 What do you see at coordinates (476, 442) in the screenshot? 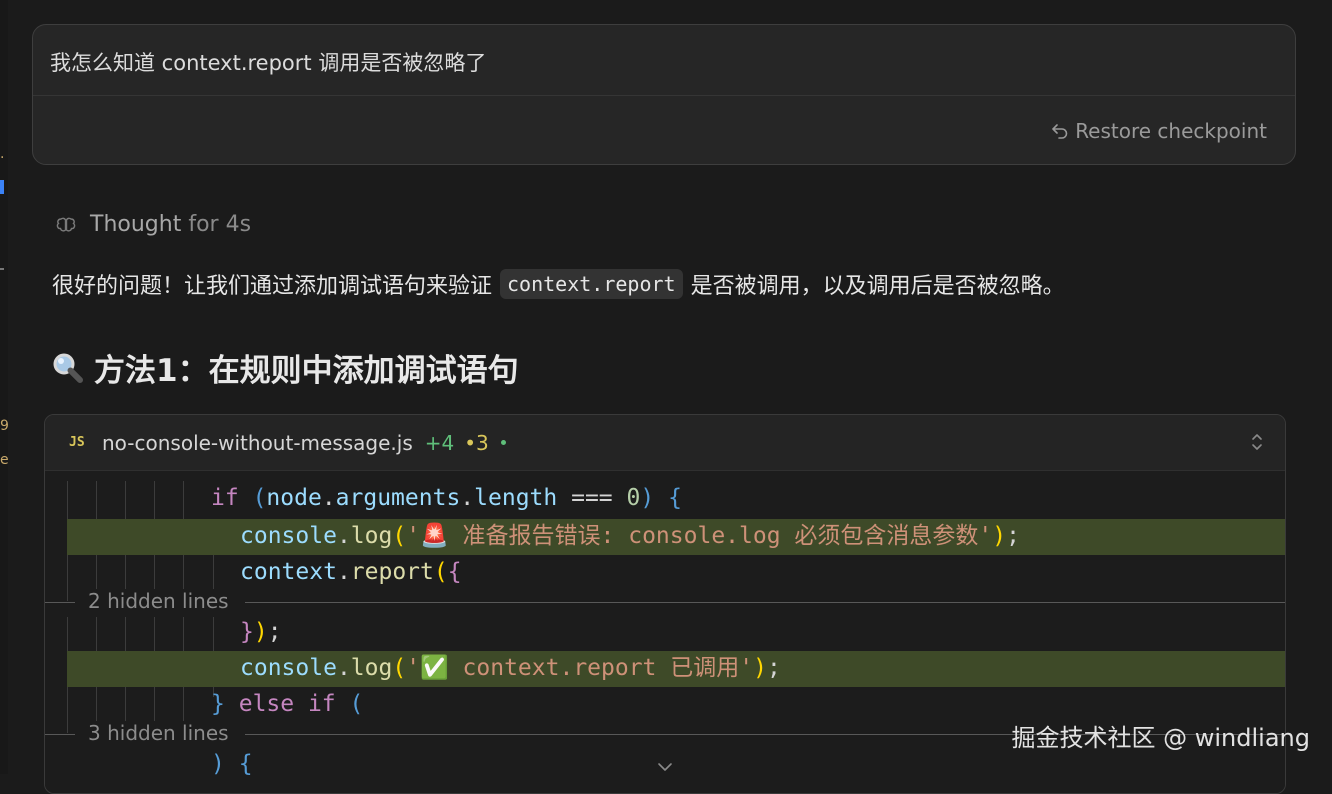
I see `modified-lines-count: •3` at bounding box center [476, 442].